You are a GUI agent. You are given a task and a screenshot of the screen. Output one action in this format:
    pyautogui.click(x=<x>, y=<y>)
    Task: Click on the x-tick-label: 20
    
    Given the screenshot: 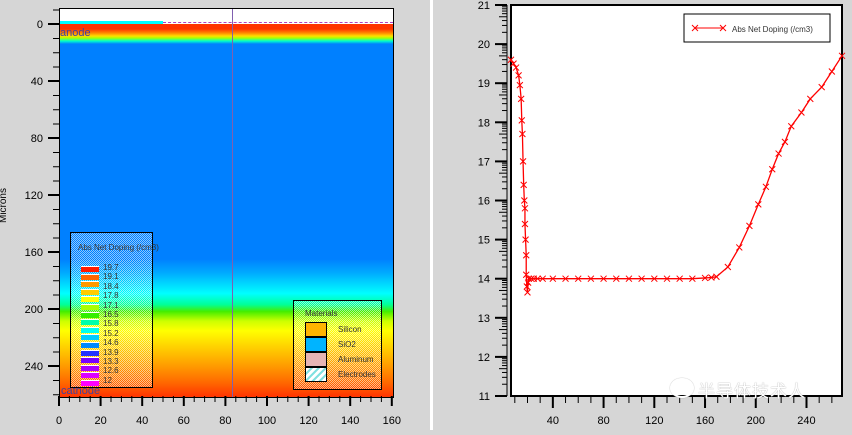 What is the action you would take?
    pyautogui.click(x=100, y=421)
    